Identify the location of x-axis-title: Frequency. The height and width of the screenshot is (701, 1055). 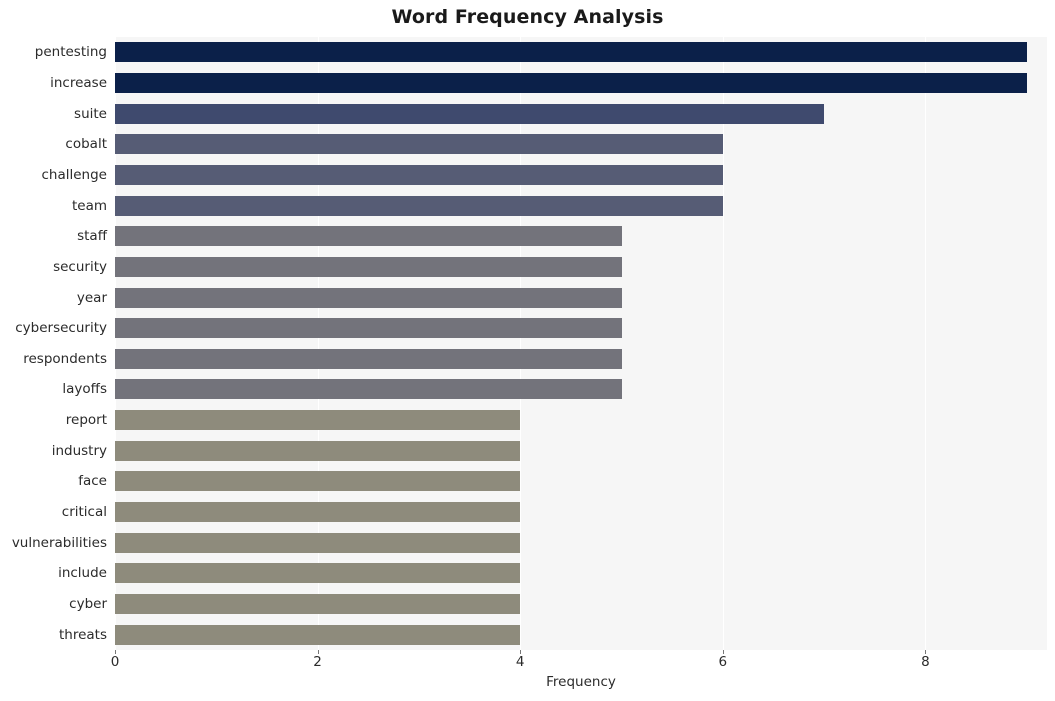
(581, 682).